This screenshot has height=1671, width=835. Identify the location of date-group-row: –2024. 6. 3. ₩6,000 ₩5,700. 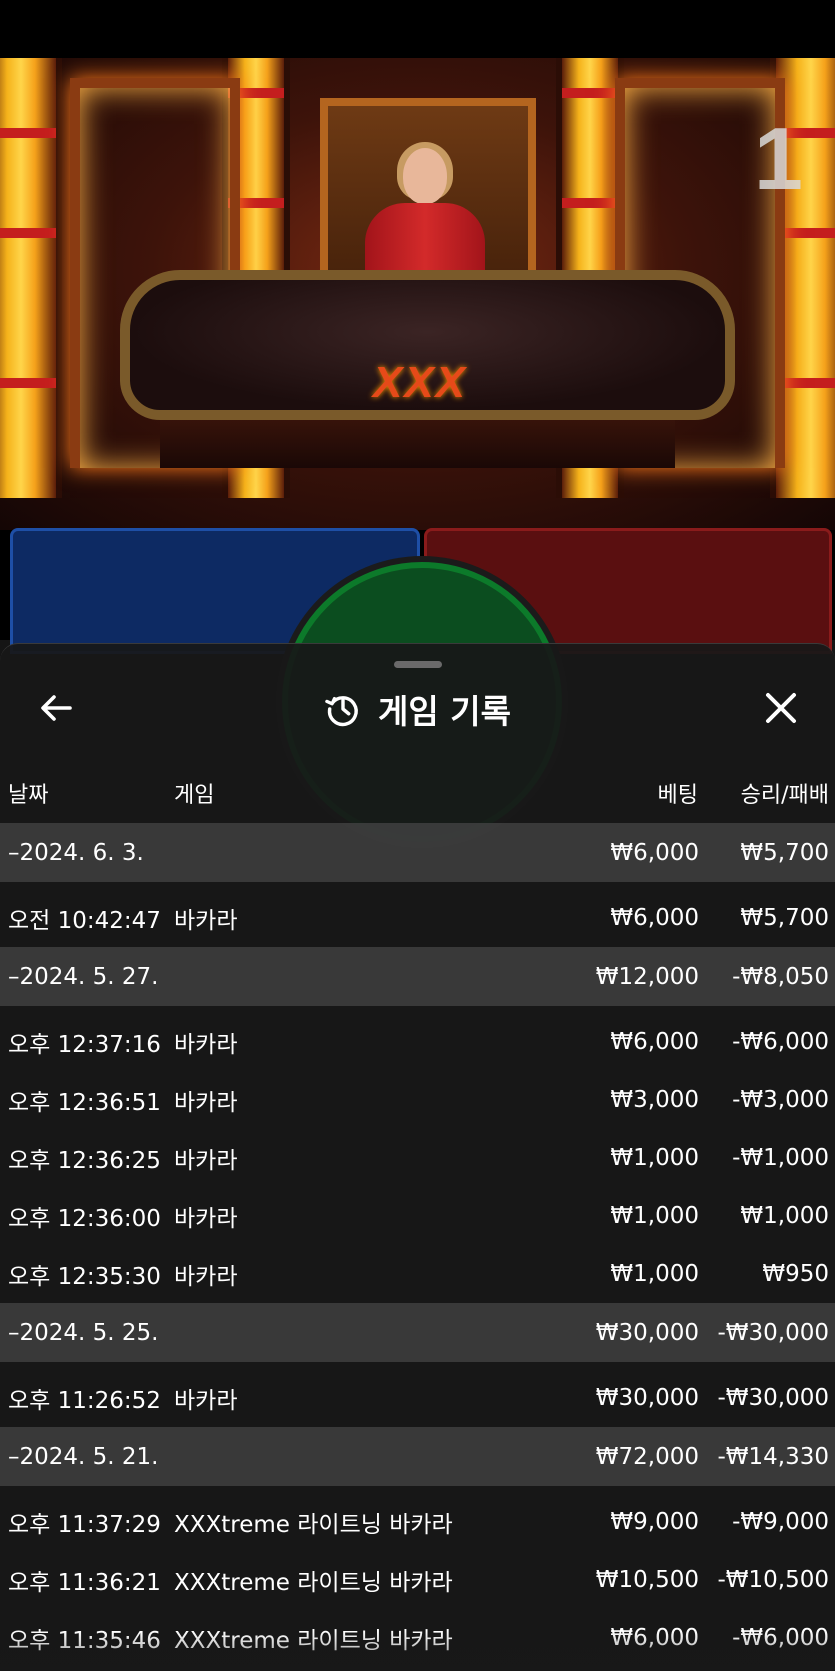
(417, 852).